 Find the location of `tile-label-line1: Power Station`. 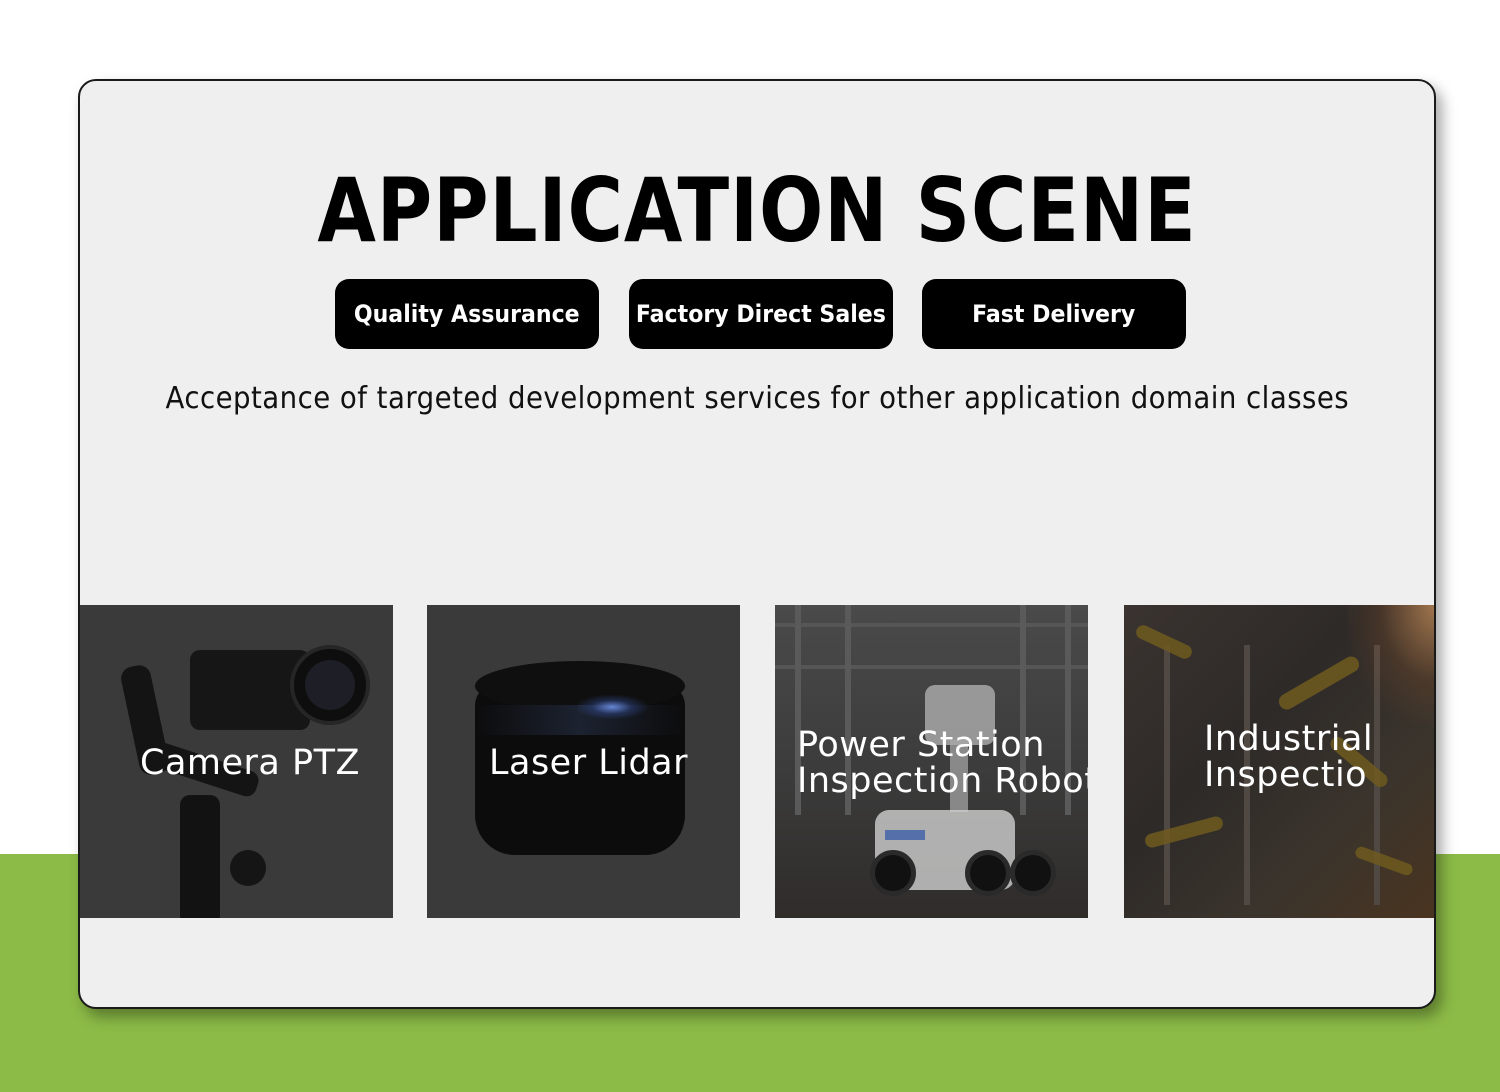

tile-label-line1: Power Station is located at coordinates (921, 745).